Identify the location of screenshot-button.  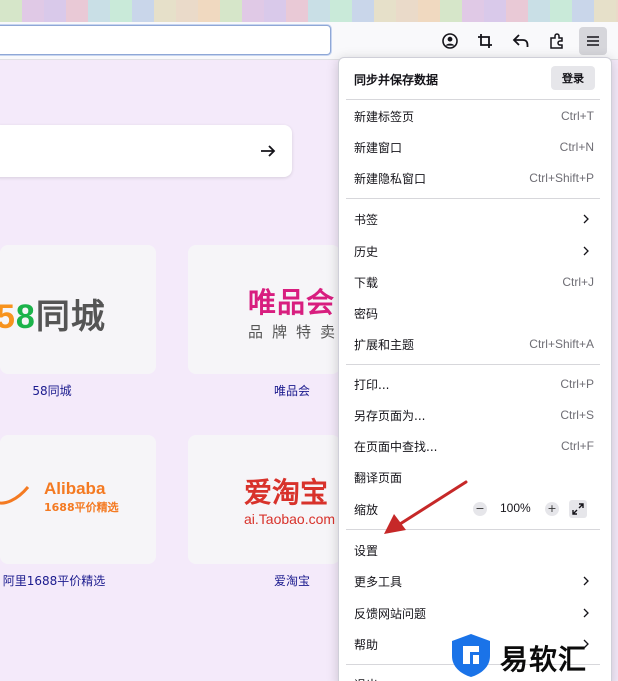
(485, 41).